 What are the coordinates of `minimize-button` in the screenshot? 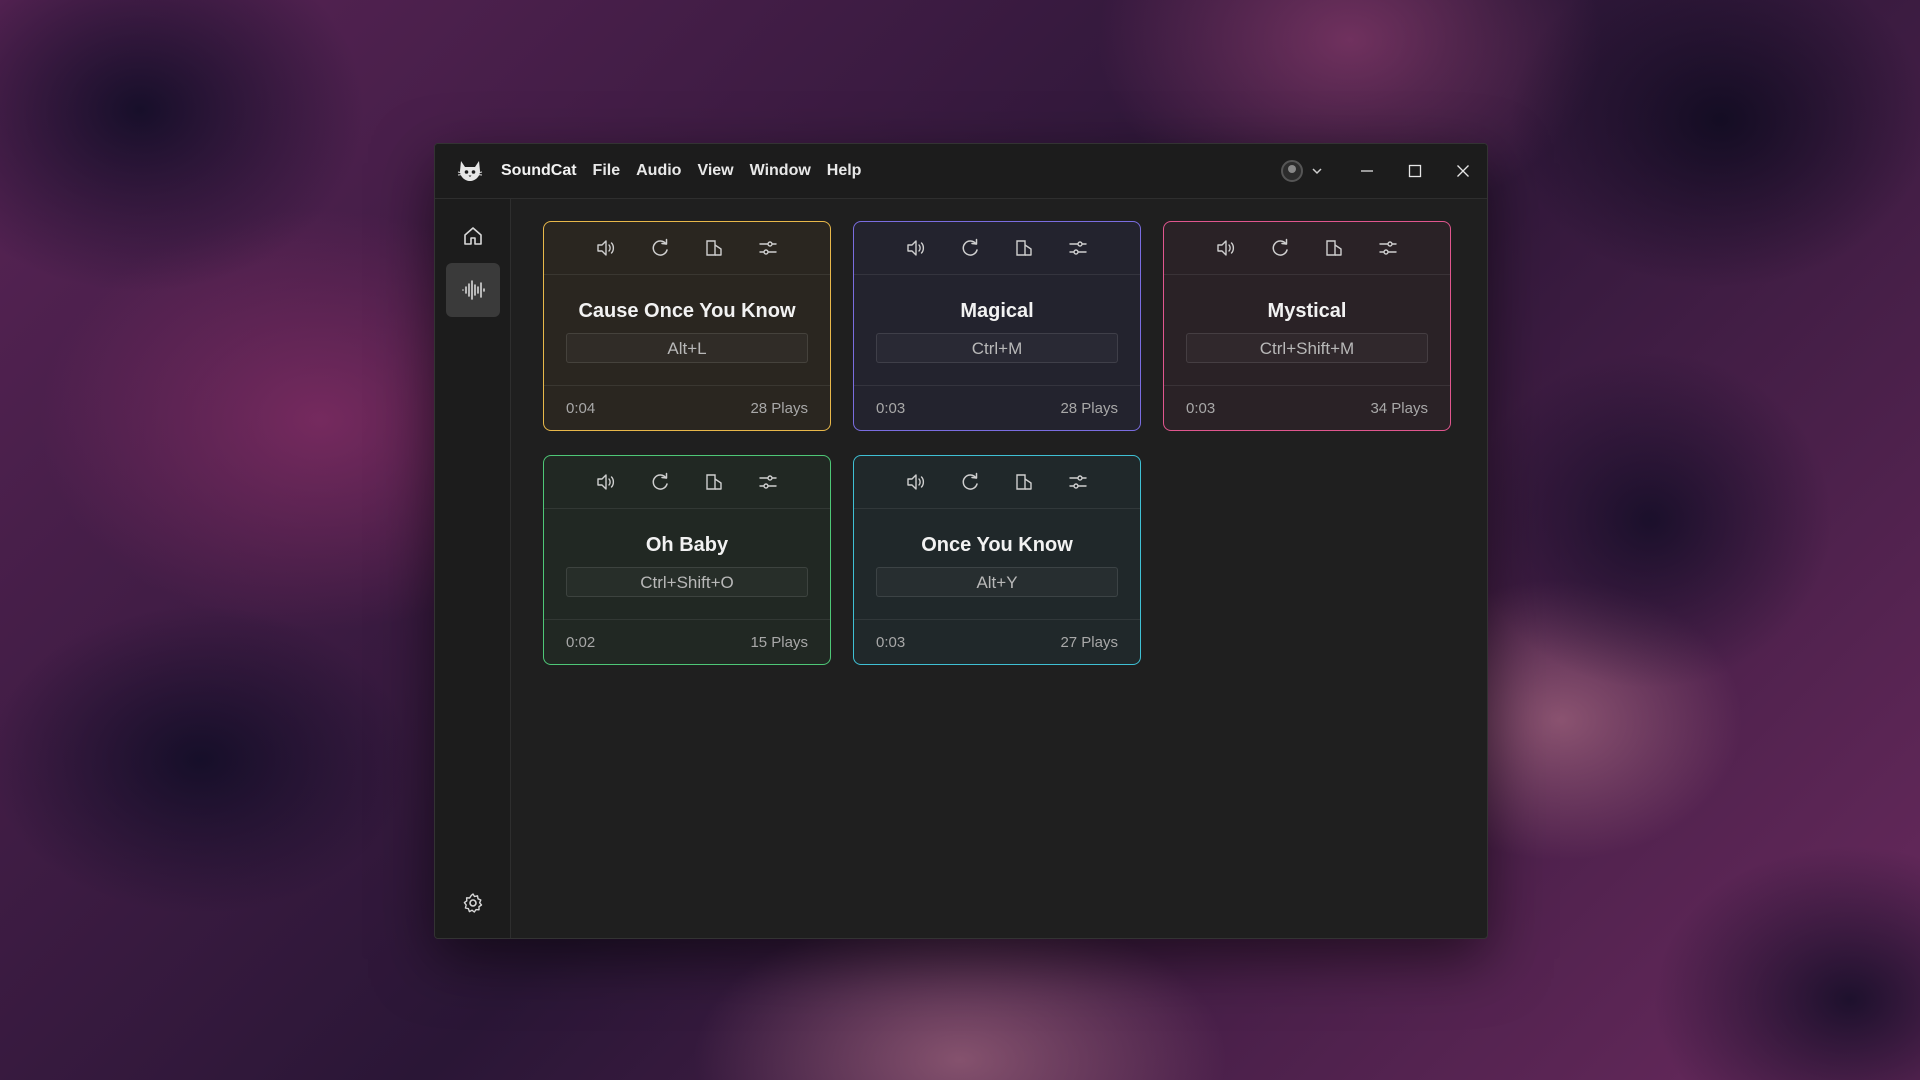 It's located at (1367, 171).